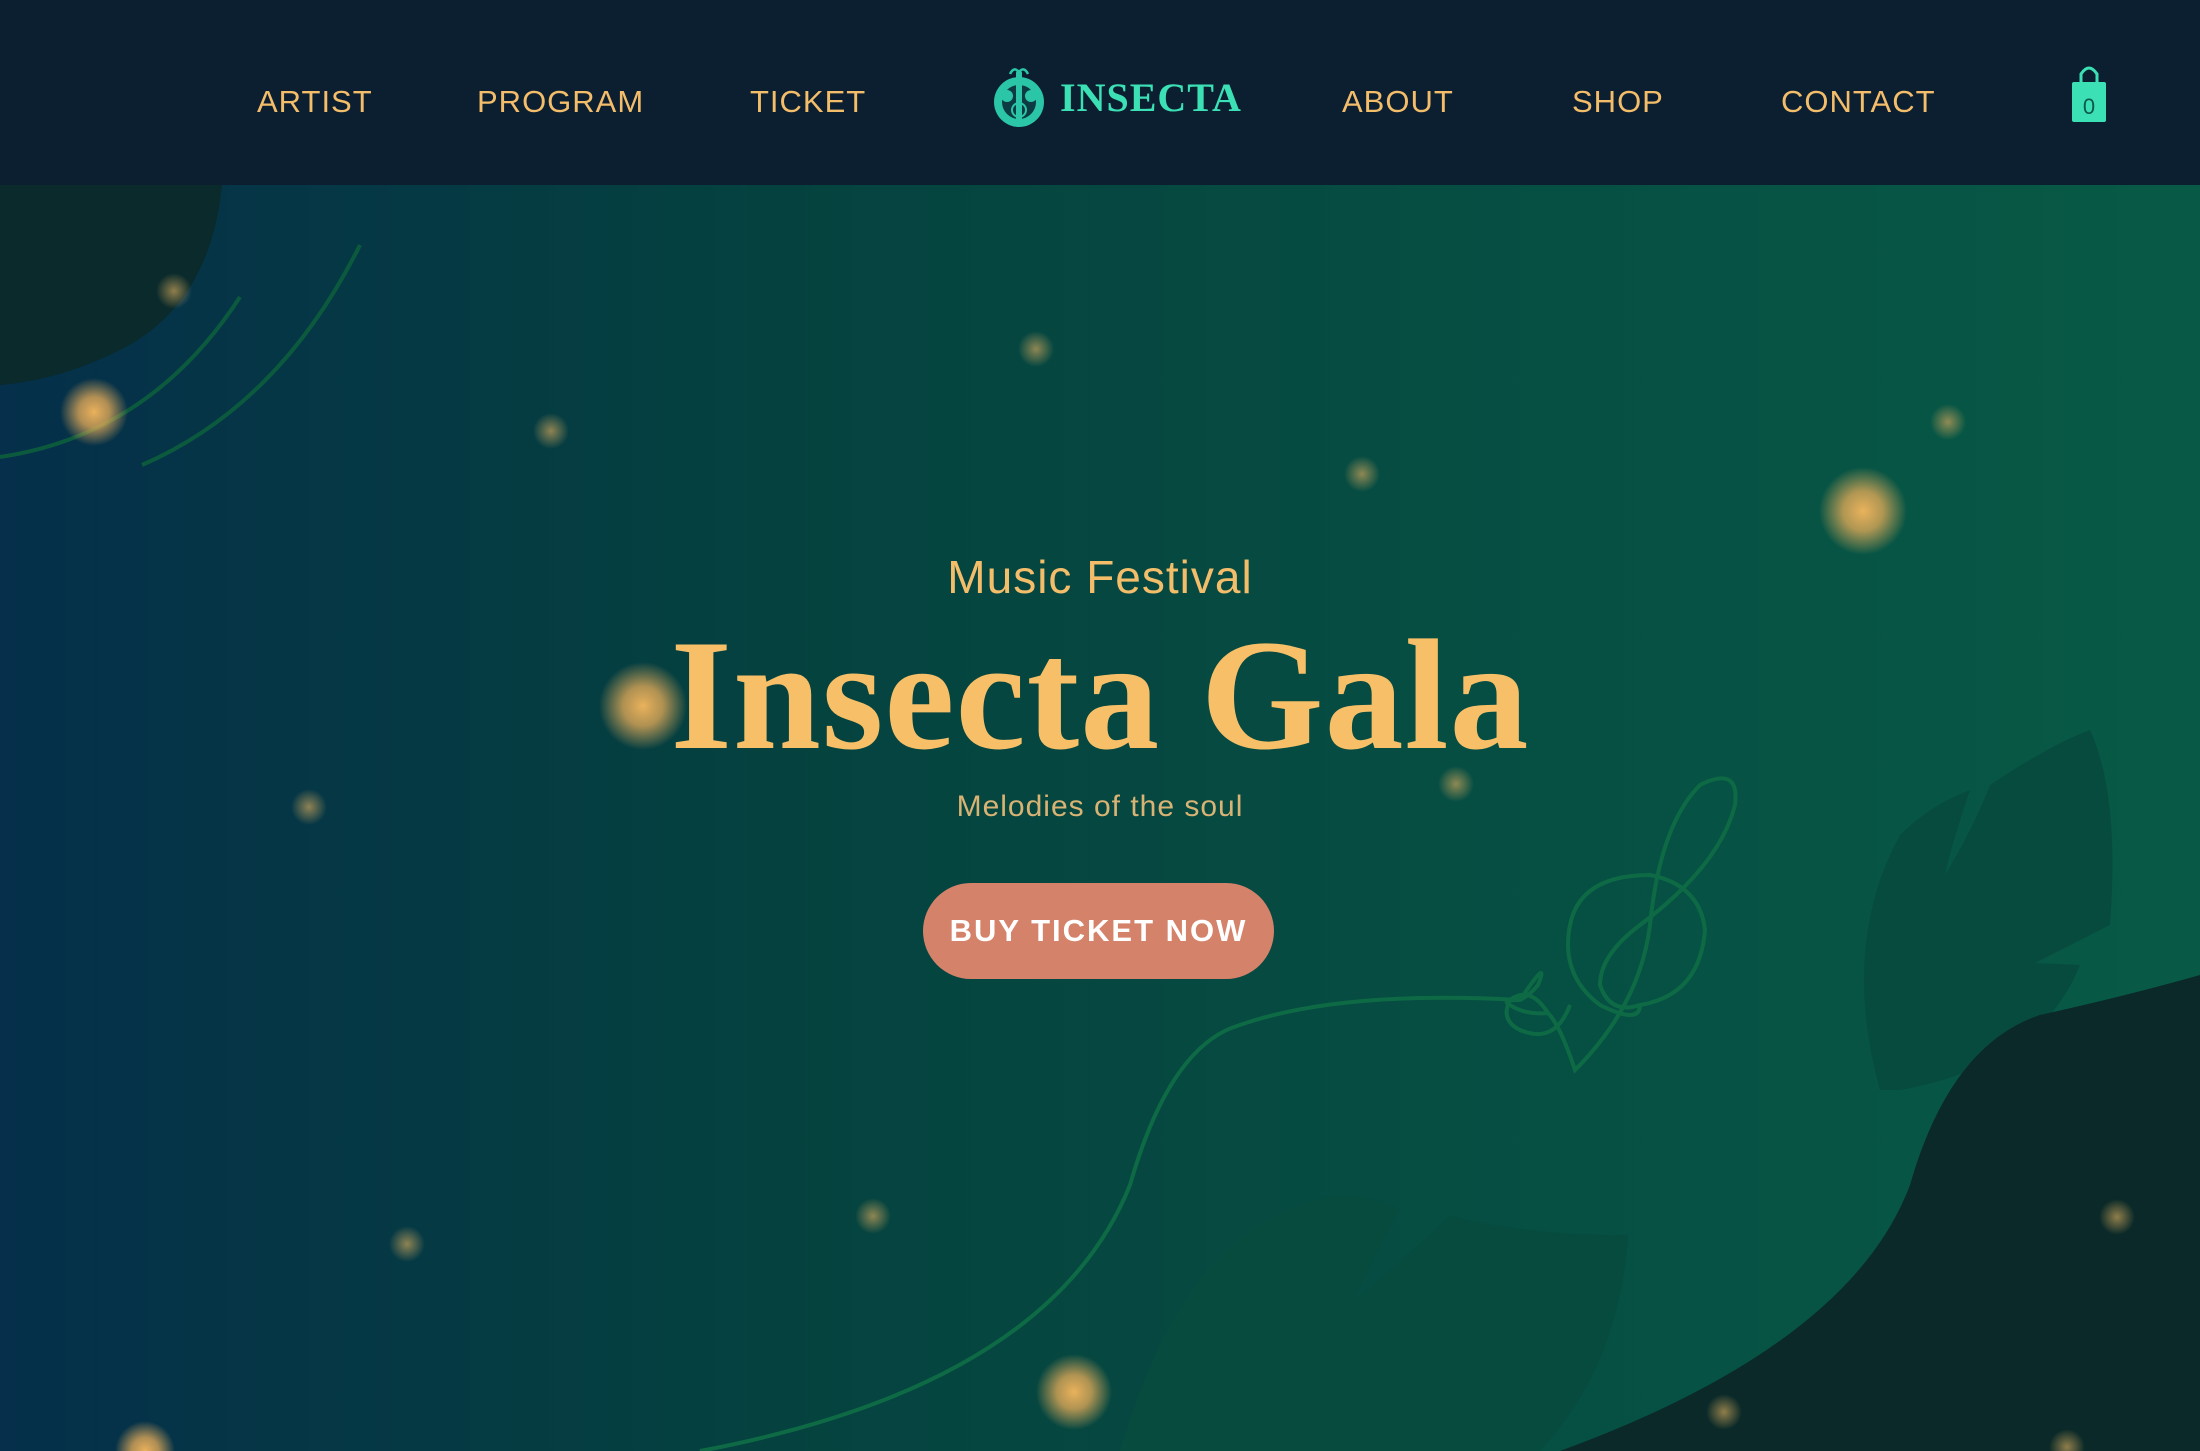 The height and width of the screenshot is (1451, 2200). I want to click on nav-link-contact: CONTACT, so click(1858, 104).